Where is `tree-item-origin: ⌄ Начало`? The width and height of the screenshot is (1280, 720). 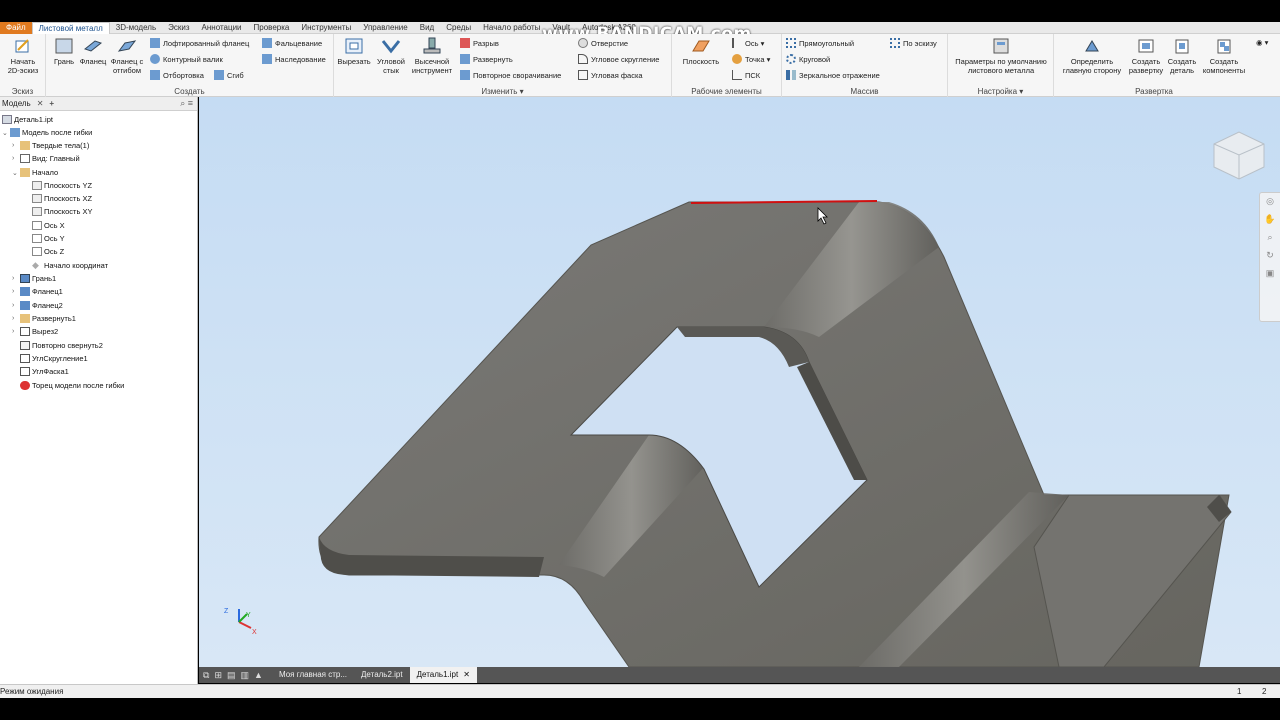 tree-item-origin: ⌄ Начало is located at coordinates (35, 172).